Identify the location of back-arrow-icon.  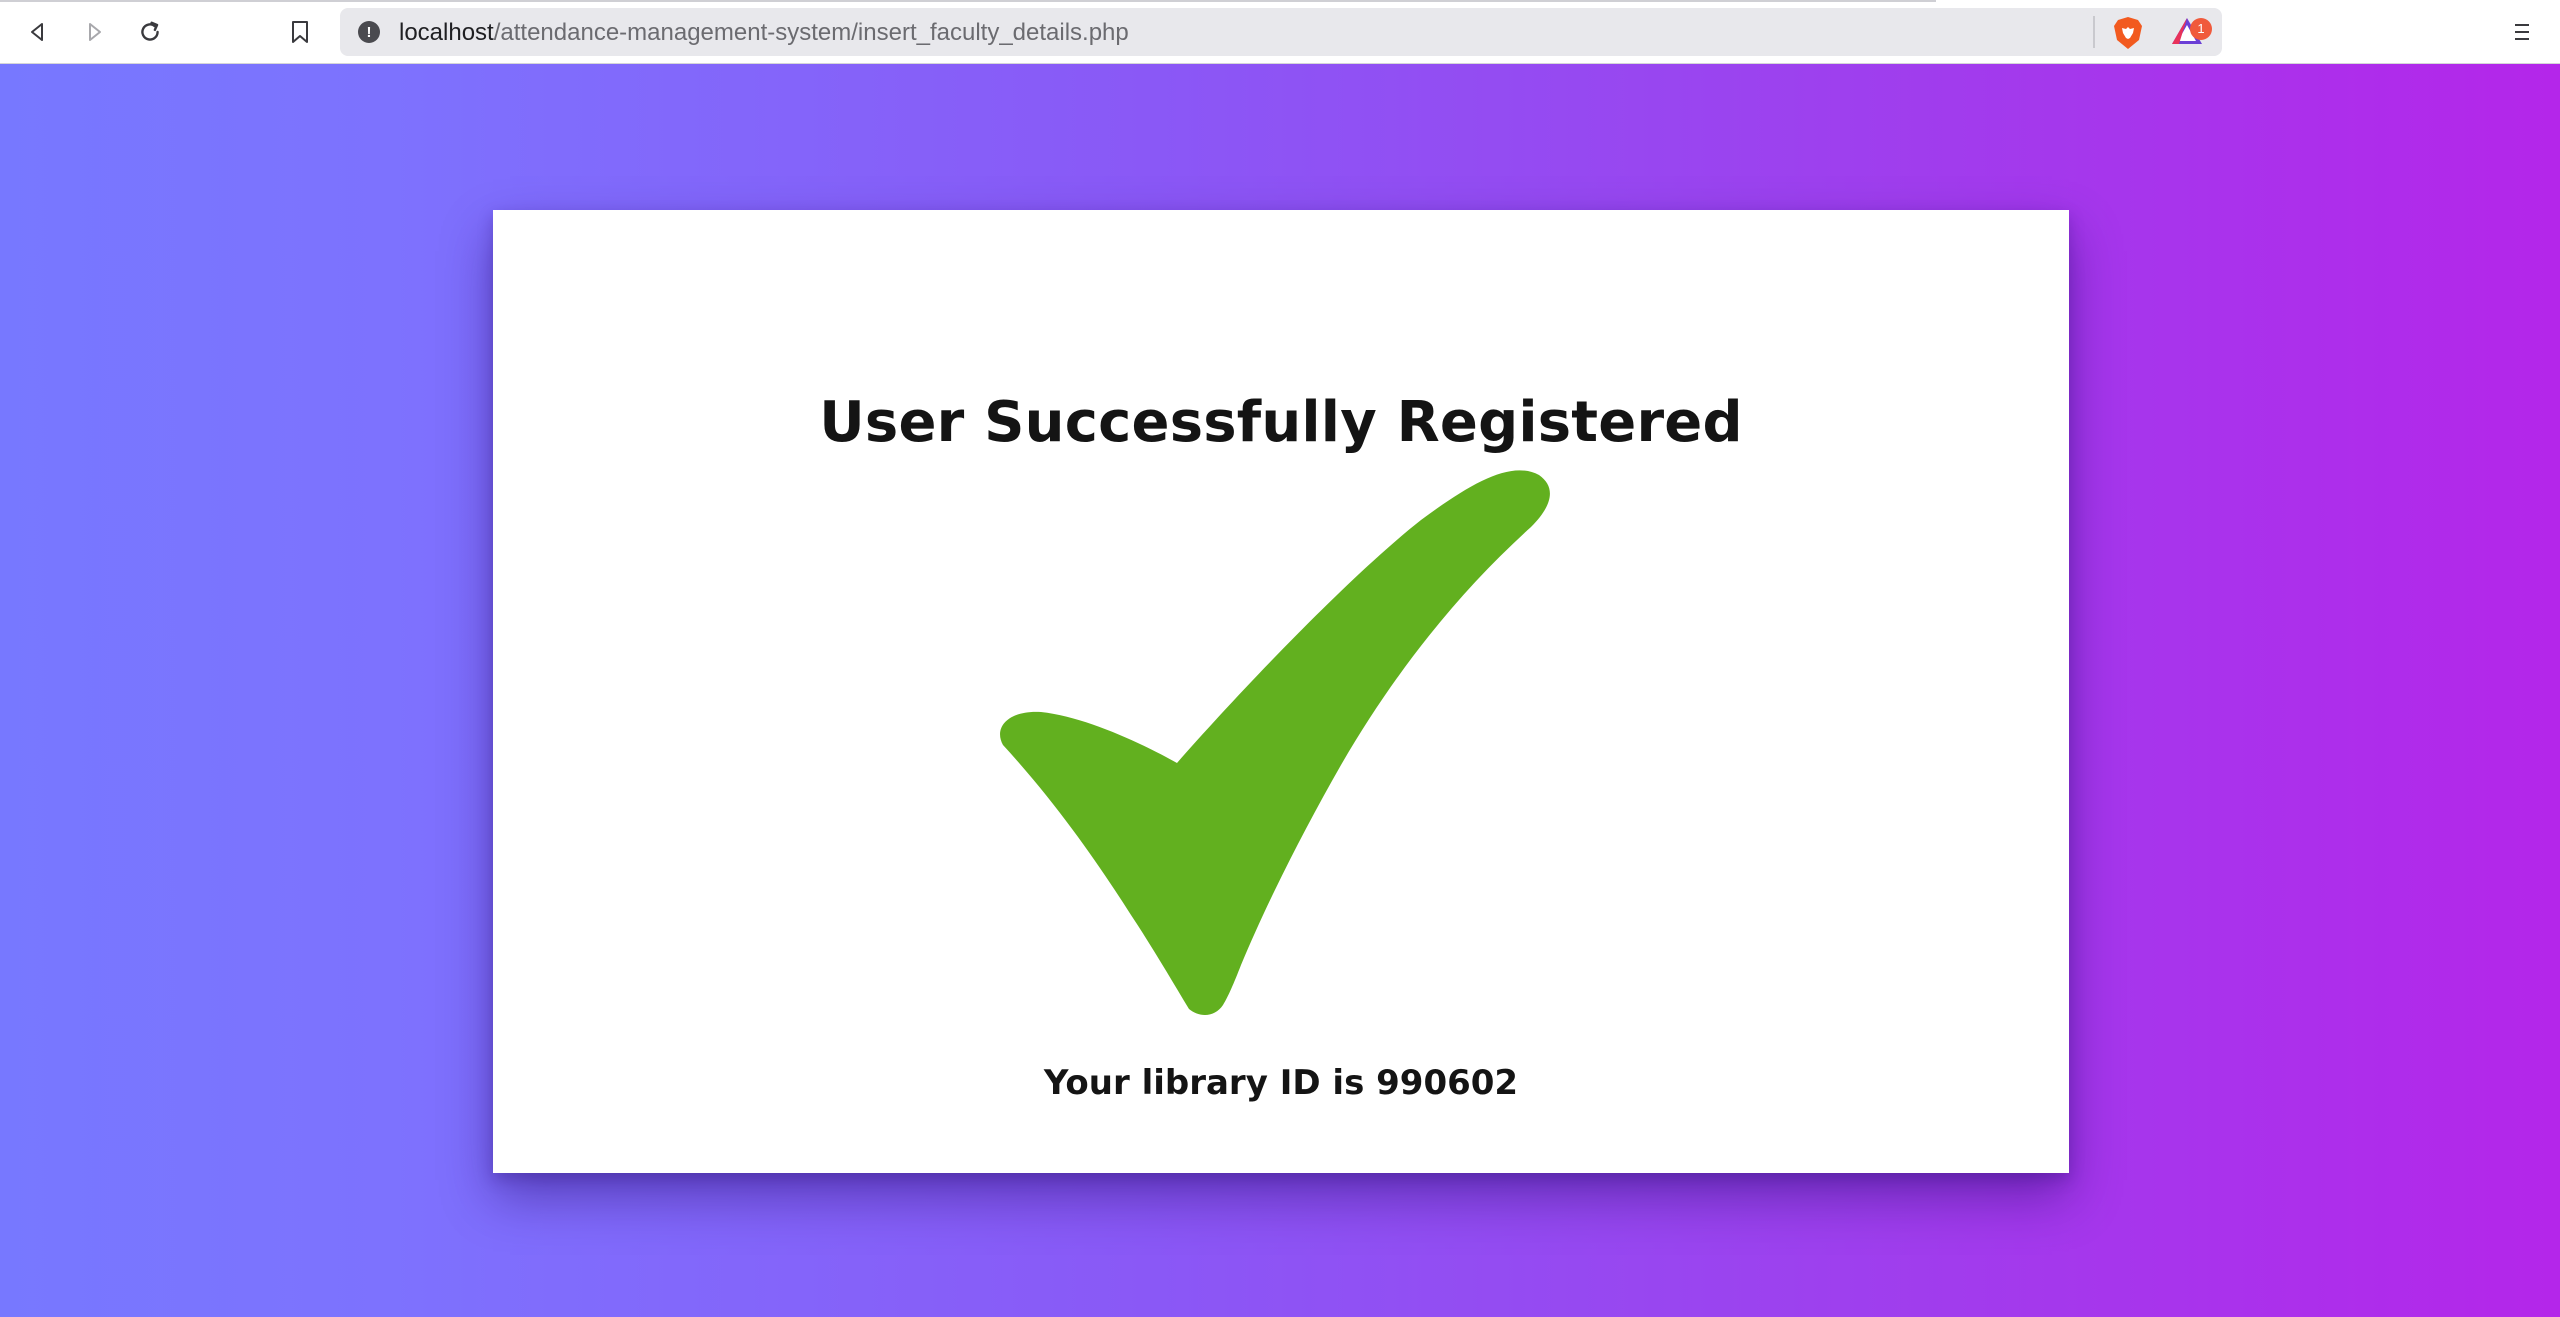
(37, 32).